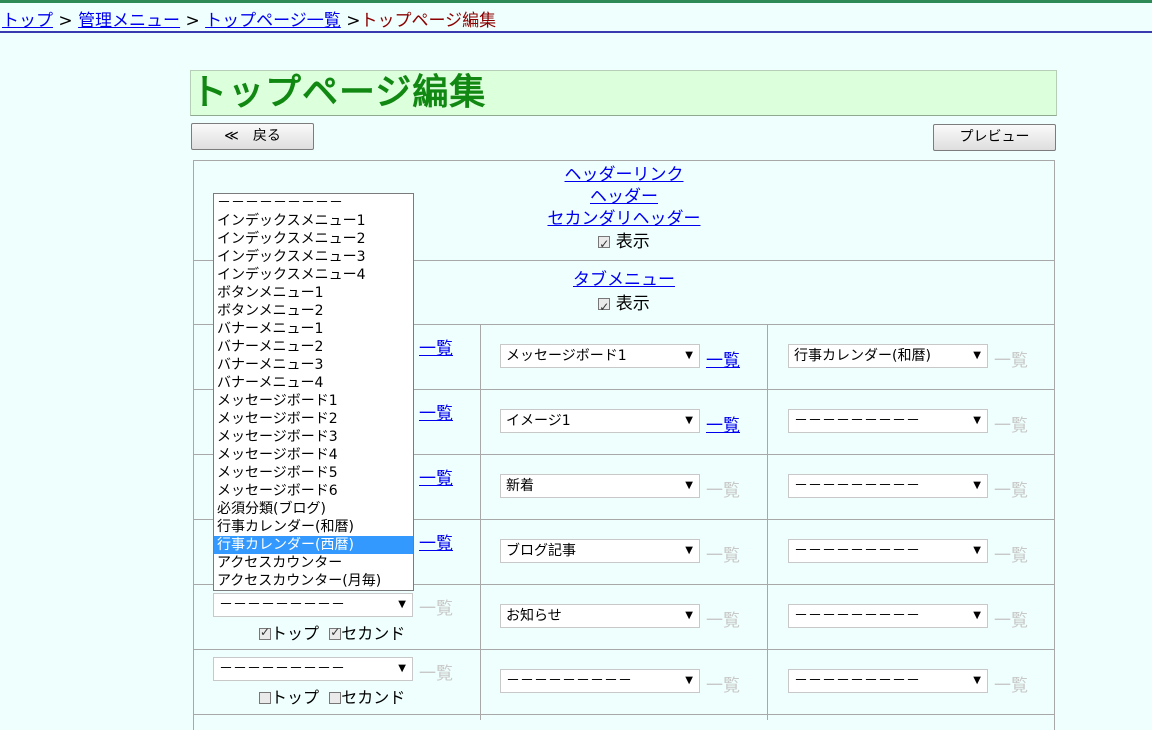 The height and width of the screenshot is (730, 1152). I want to click on mid-list-link-4: 一覧, so click(723, 556).